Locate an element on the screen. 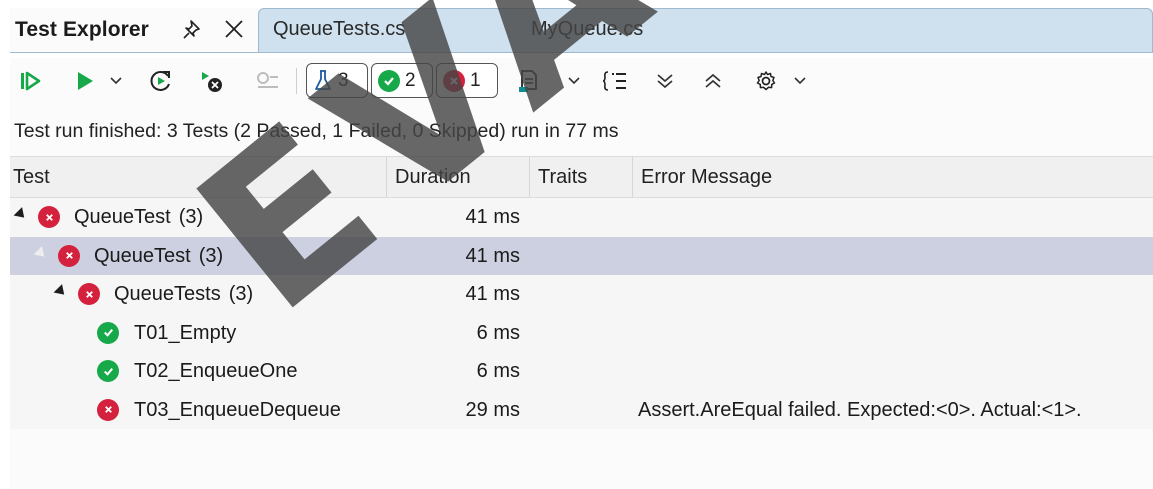 This screenshot has height=489, width=1153. run-all-icon is located at coordinates (31, 81).